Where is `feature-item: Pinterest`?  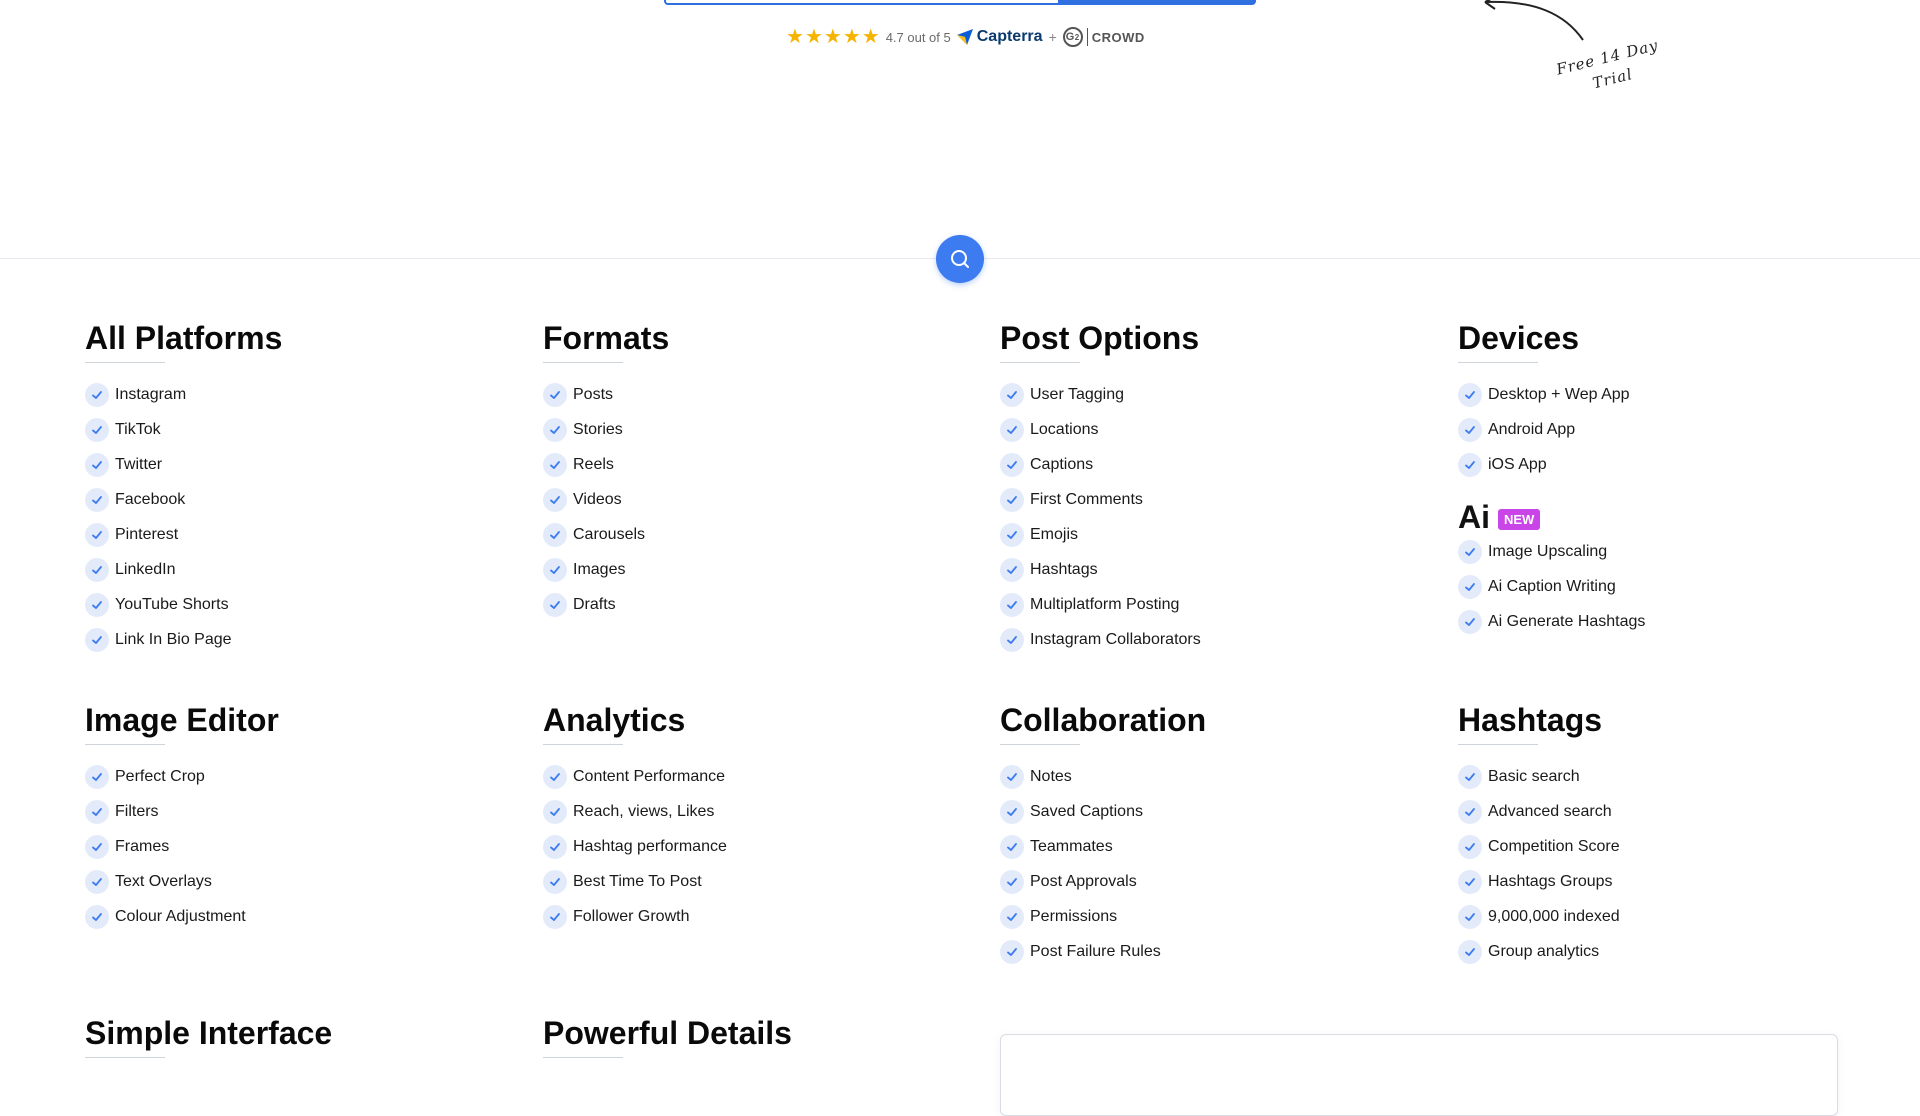 feature-item: Pinterest is located at coordinates (295, 534).